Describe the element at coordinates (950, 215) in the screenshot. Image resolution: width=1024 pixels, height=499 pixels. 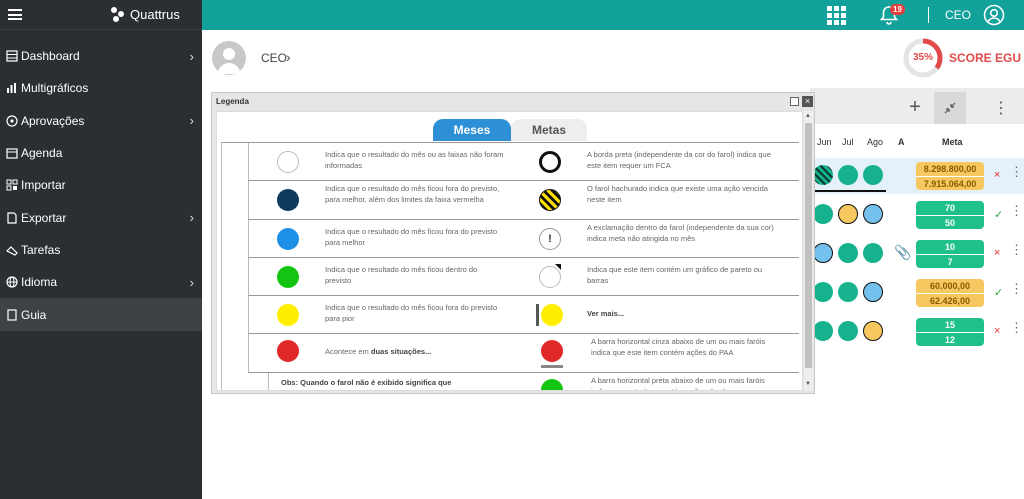
I see `meta-badge: 70 50` at that location.